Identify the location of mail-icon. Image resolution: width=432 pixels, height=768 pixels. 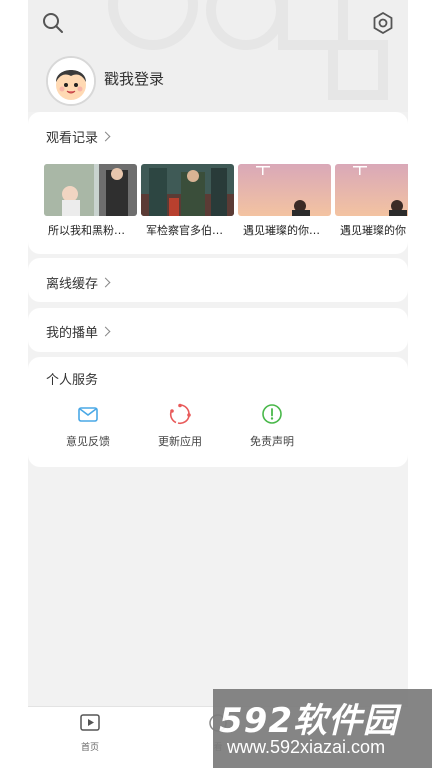
(88, 414).